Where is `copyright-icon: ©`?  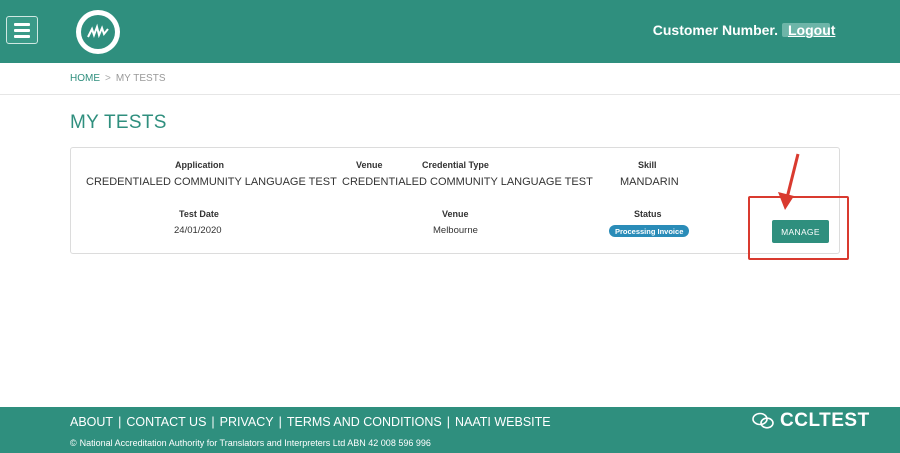 copyright-icon: © is located at coordinates (73, 443).